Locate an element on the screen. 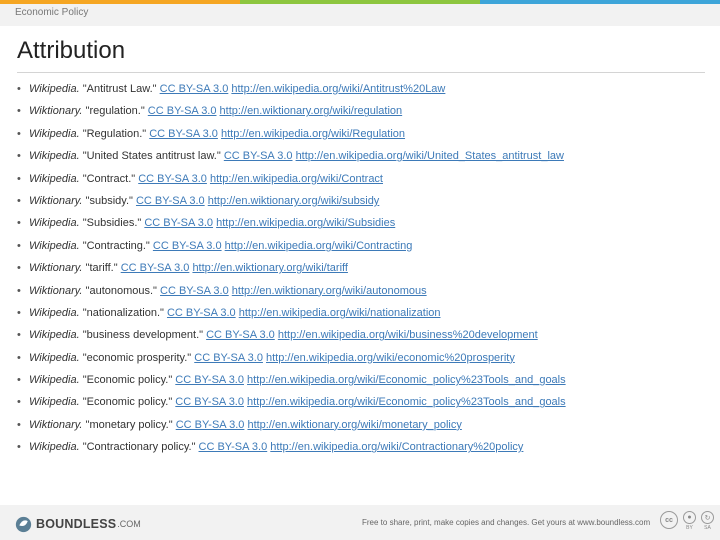 The height and width of the screenshot is (540, 720). article-title: "nationalization." is located at coordinates (123, 312).